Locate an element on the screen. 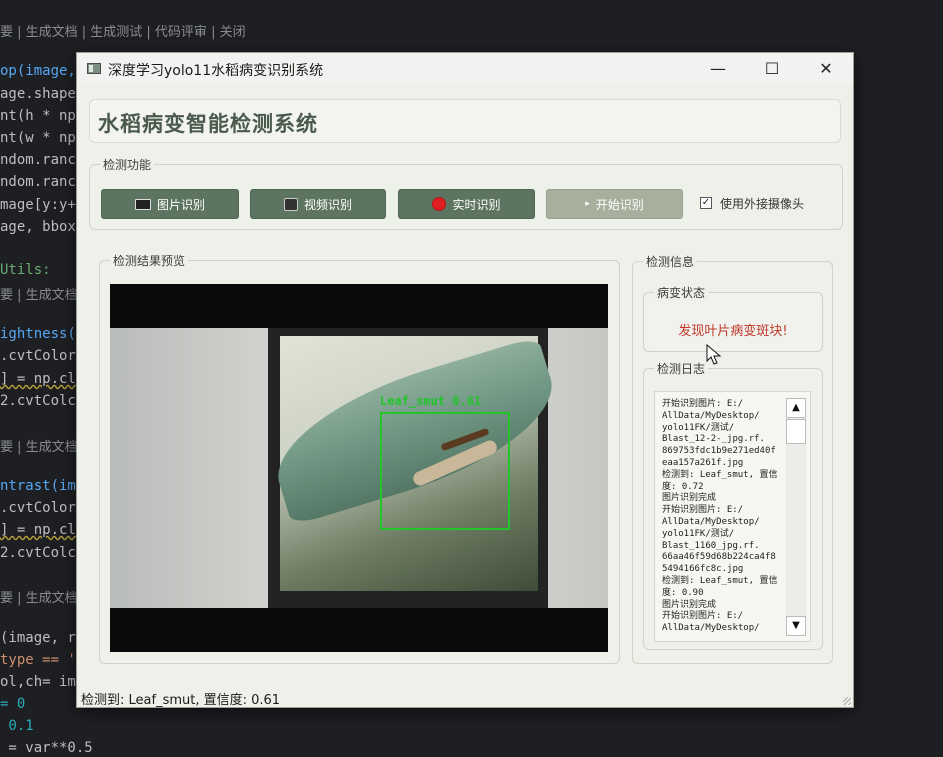 This screenshot has height=757, width=943. scroll-down-icon: ▼ is located at coordinates (796, 626).